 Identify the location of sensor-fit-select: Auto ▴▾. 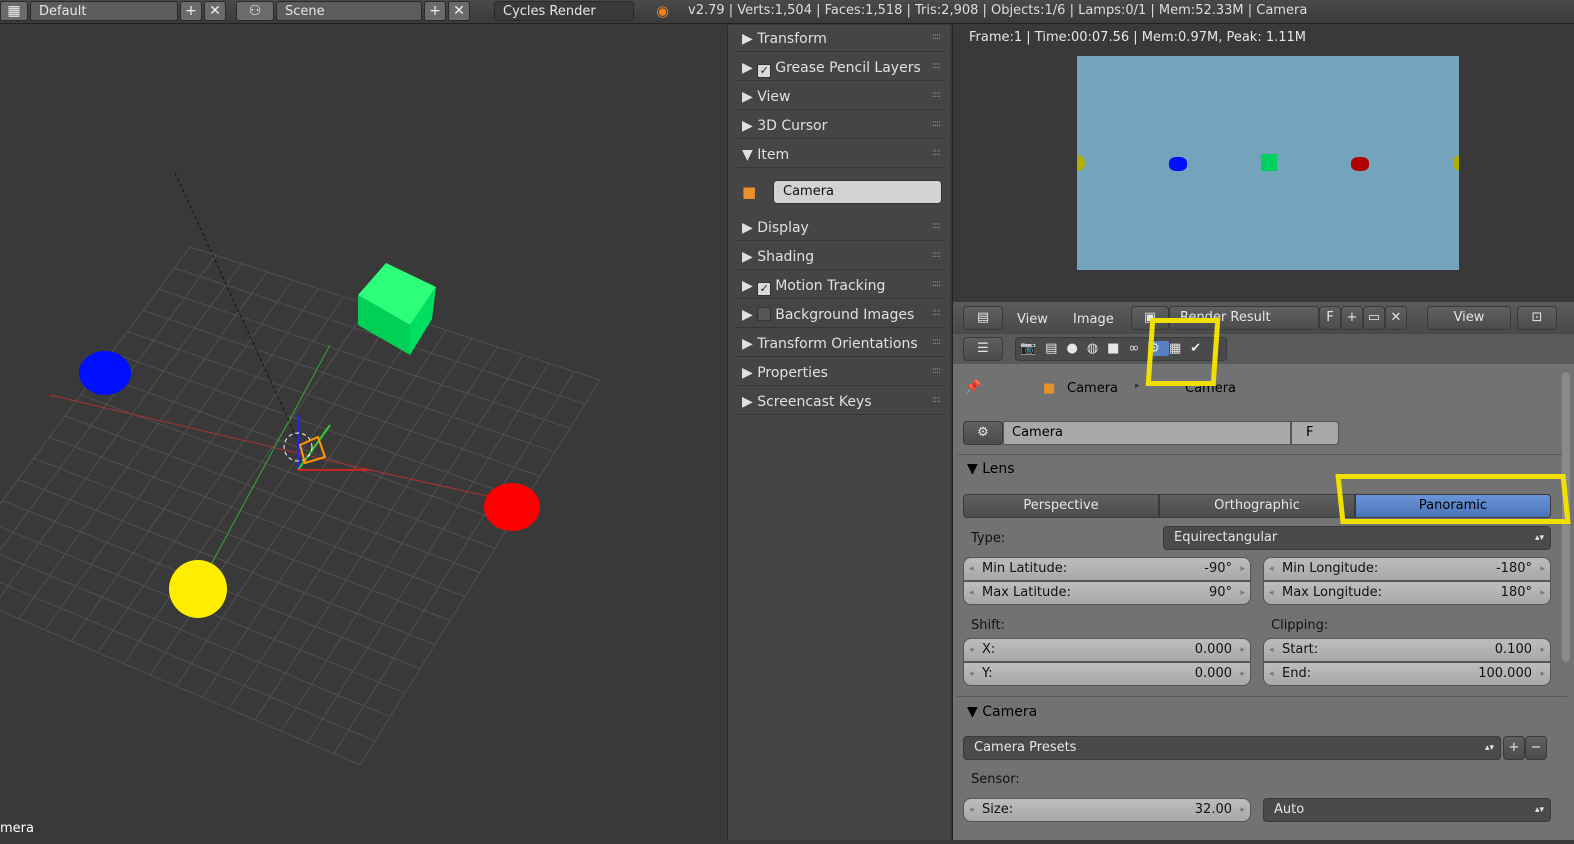
(1407, 810).